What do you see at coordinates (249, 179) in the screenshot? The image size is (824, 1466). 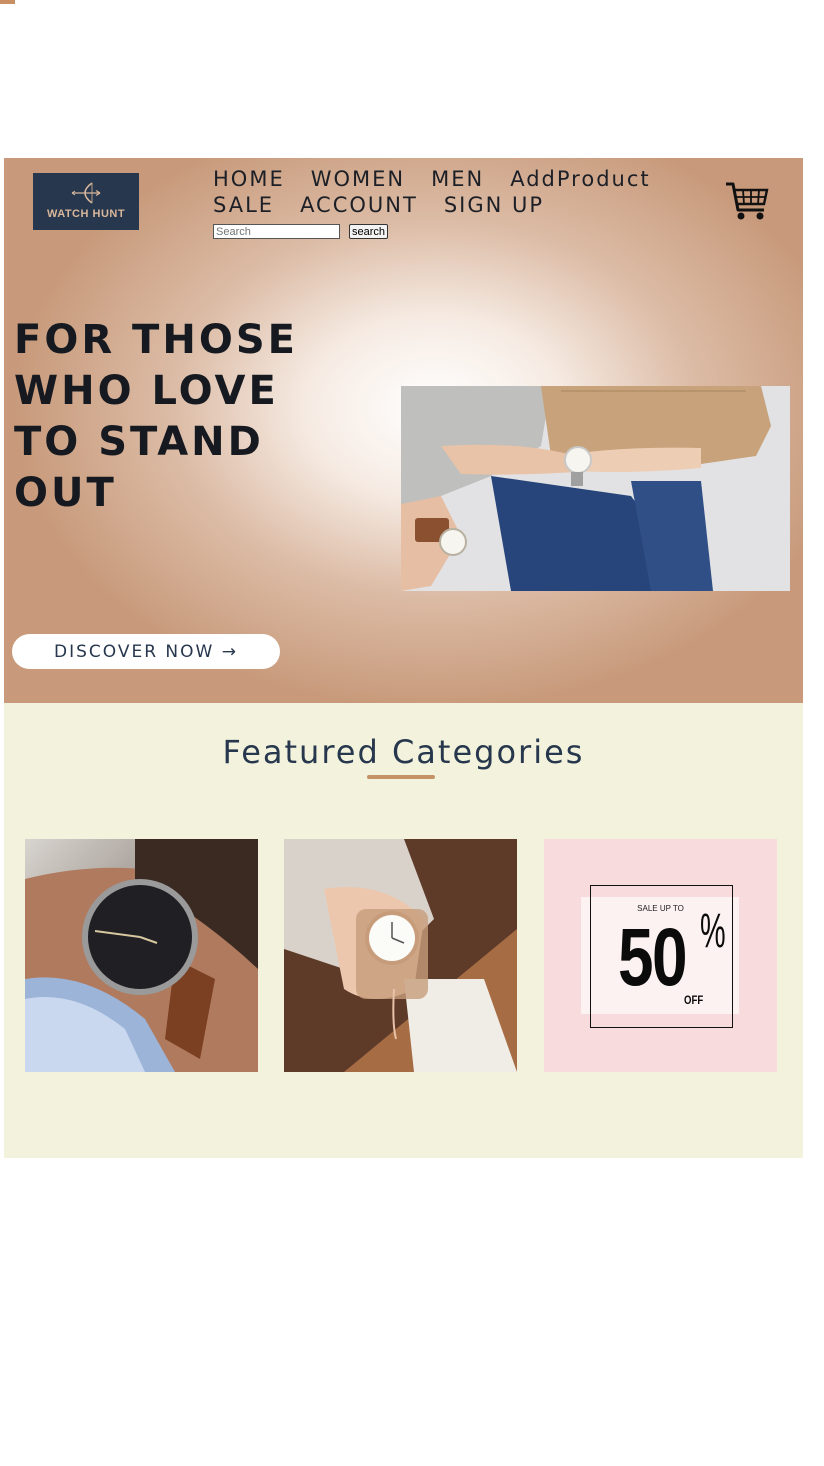 I see `nav-home: HOME` at bounding box center [249, 179].